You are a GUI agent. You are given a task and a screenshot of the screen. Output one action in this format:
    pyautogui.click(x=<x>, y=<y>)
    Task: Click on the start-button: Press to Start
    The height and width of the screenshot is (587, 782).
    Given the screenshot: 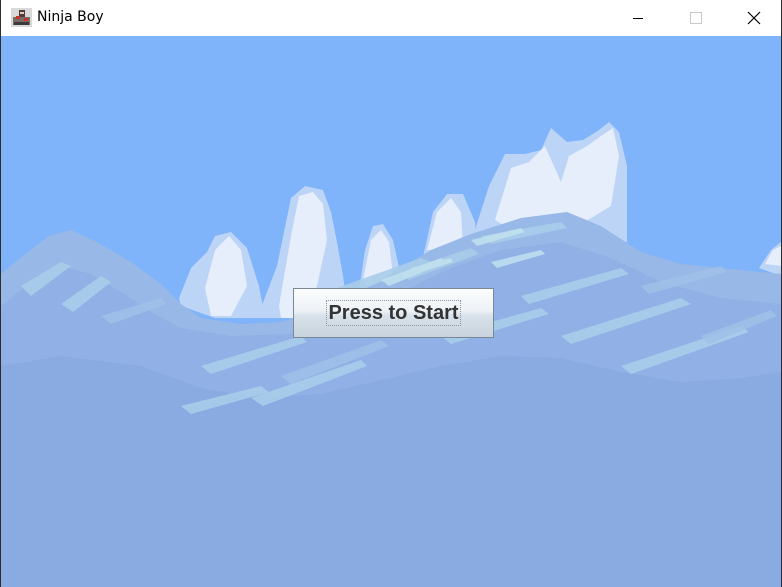 What is the action you would take?
    pyautogui.click(x=393, y=313)
    